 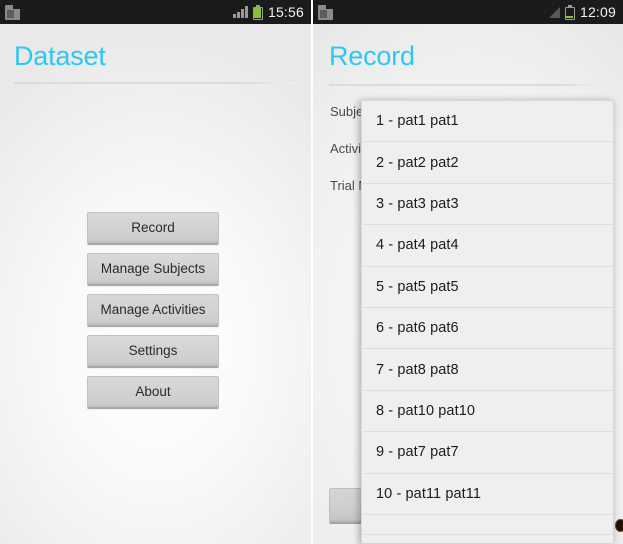 What do you see at coordinates (257, 12) in the screenshot?
I see `battery-full-icon` at bounding box center [257, 12].